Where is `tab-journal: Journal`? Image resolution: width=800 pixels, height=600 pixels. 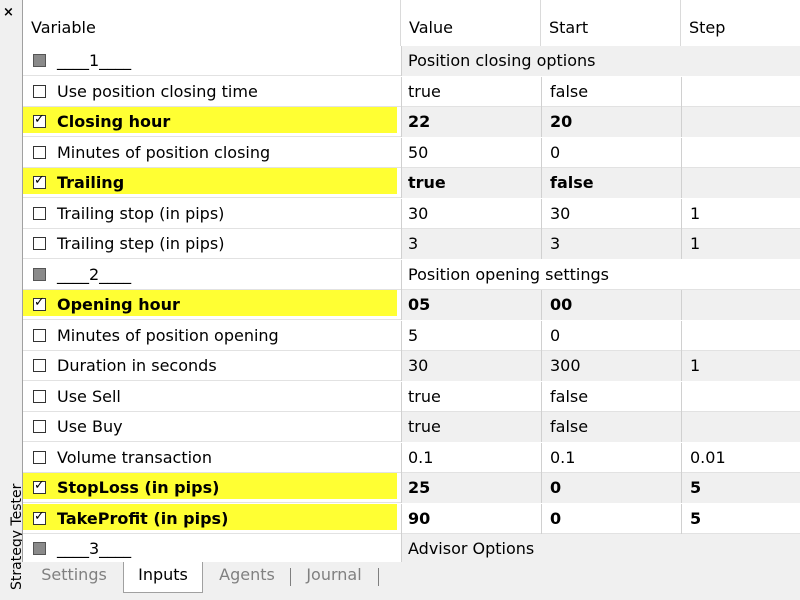
tab-journal: Journal is located at coordinates (334, 577).